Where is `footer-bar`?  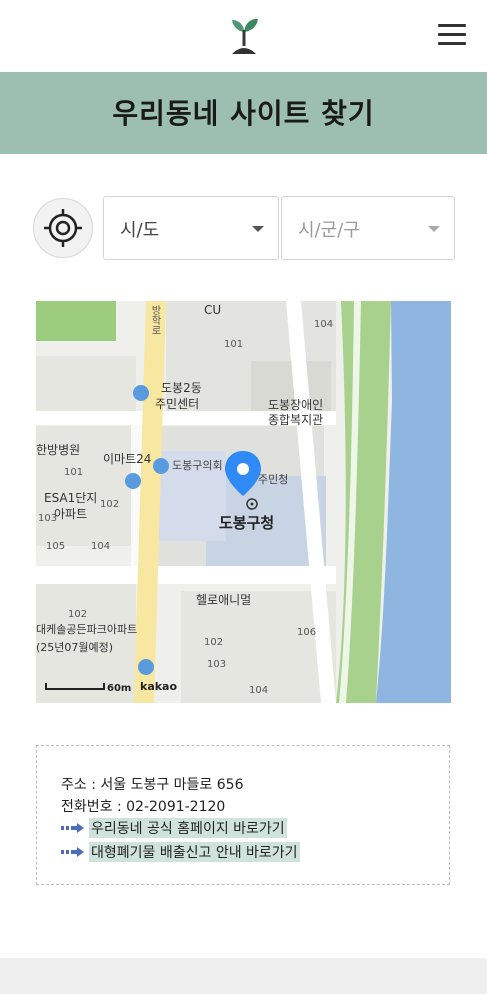 footer-bar is located at coordinates (243, 976).